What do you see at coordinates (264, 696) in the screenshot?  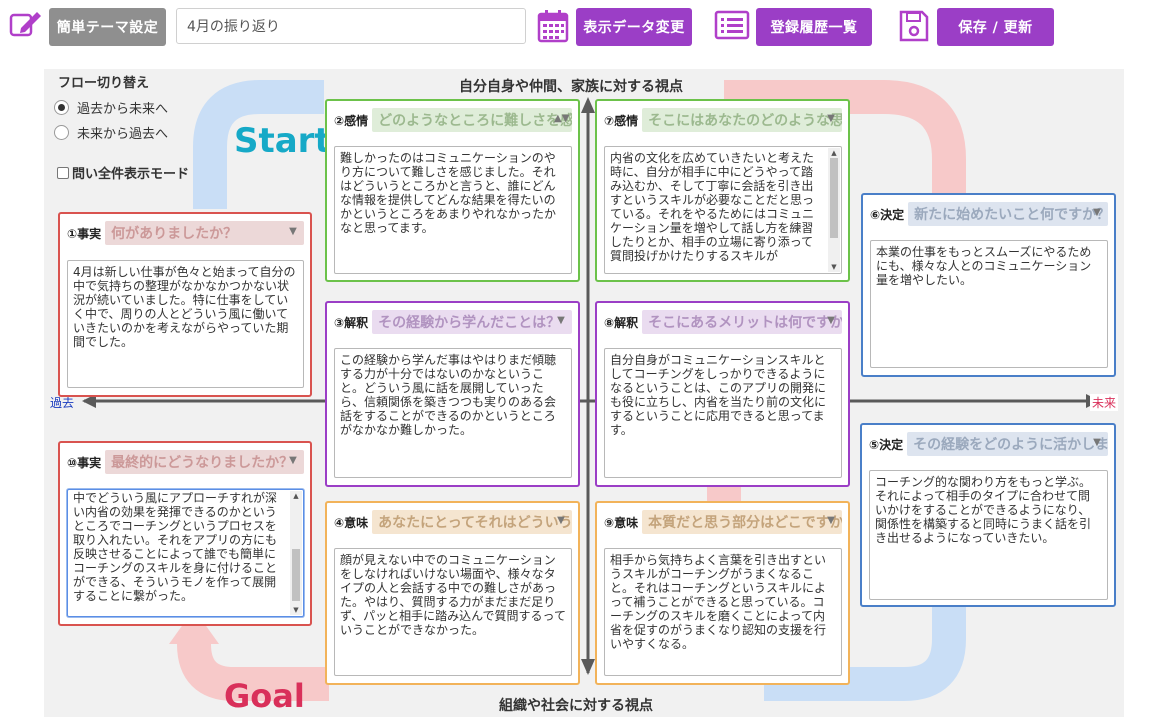 I see `goal-label: Goal` at bounding box center [264, 696].